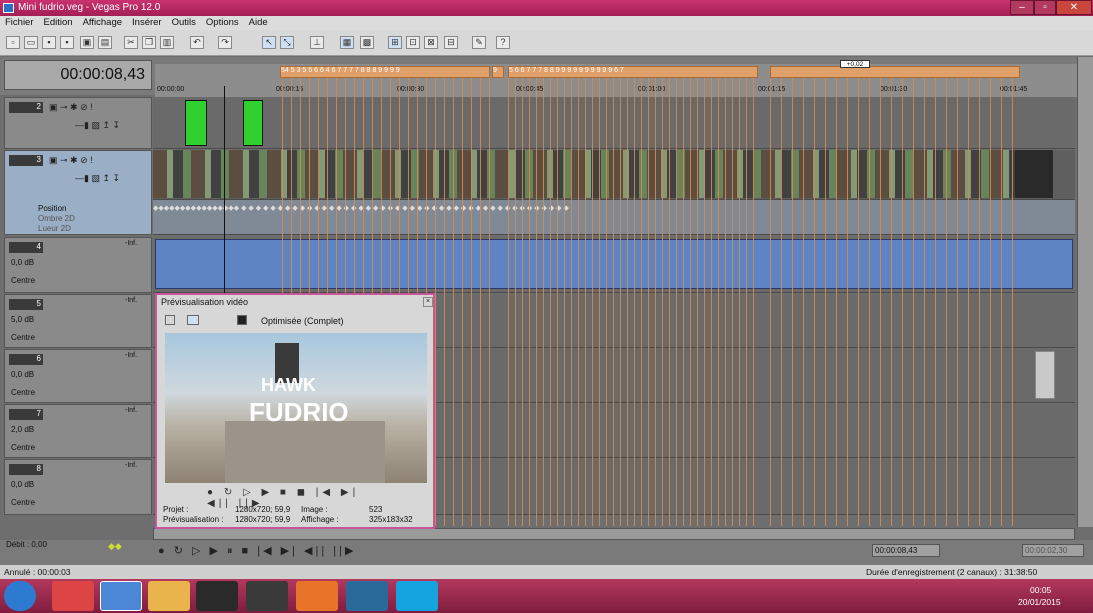 The height and width of the screenshot is (613, 1093). I want to click on video-clip-strip, so click(588, 174).